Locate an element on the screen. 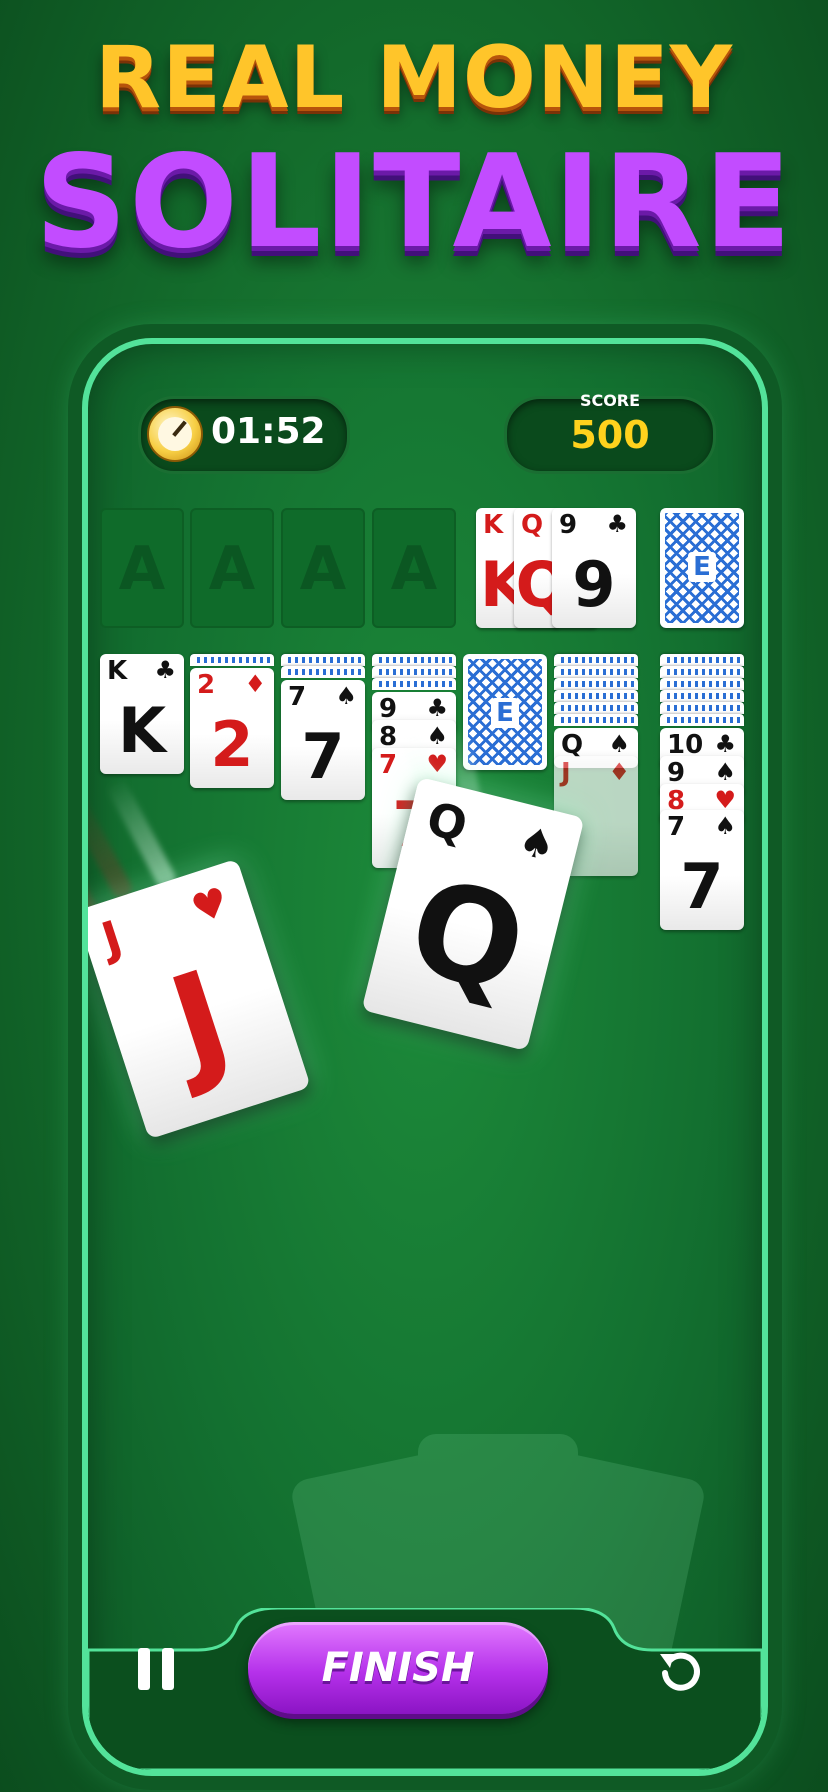  foundation-slot-3: A is located at coordinates (323, 568).